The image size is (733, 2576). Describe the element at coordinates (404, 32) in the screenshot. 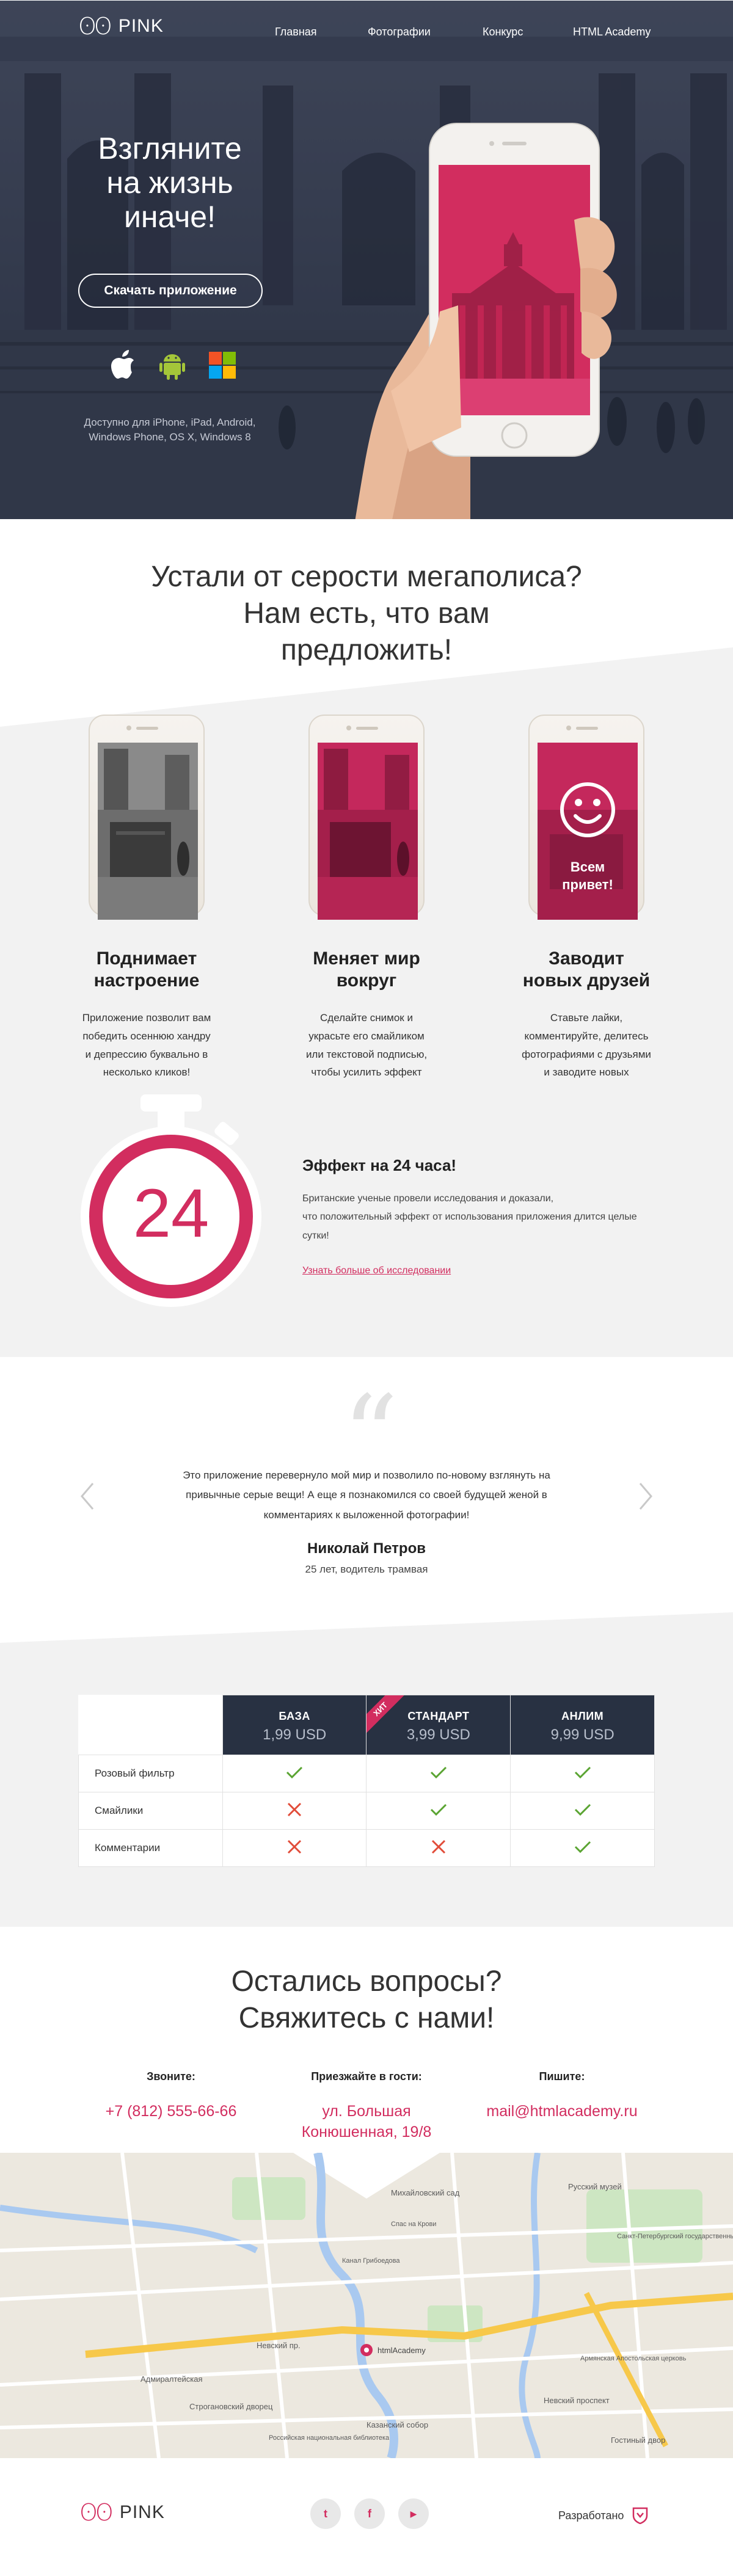

I see `nav-item-photos: Фотографии` at that location.